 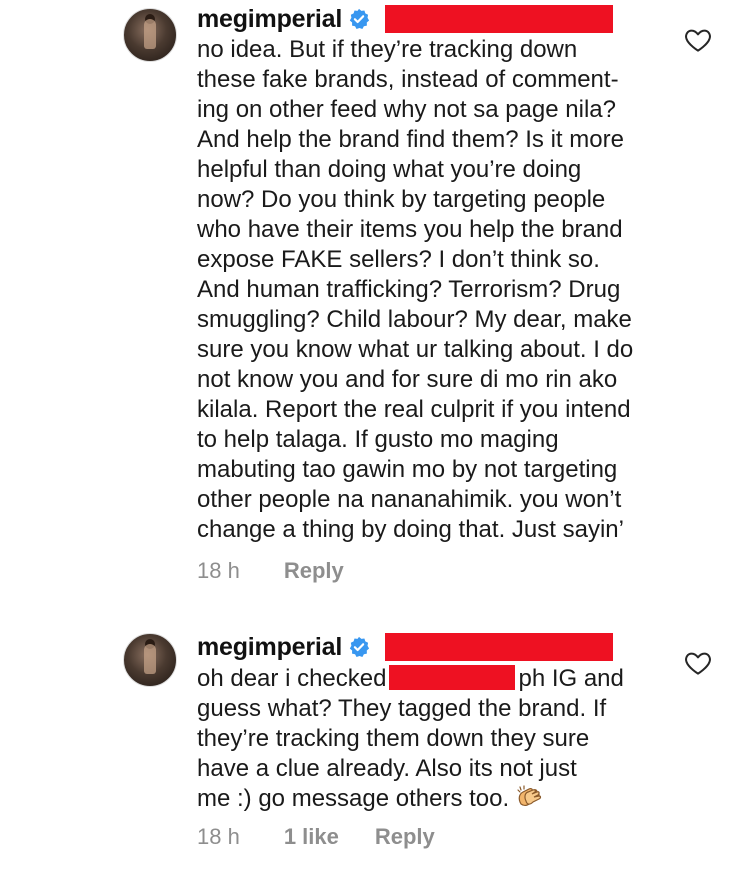 I want to click on comment-text-line: me :) go message others too., so click(x=410, y=799).